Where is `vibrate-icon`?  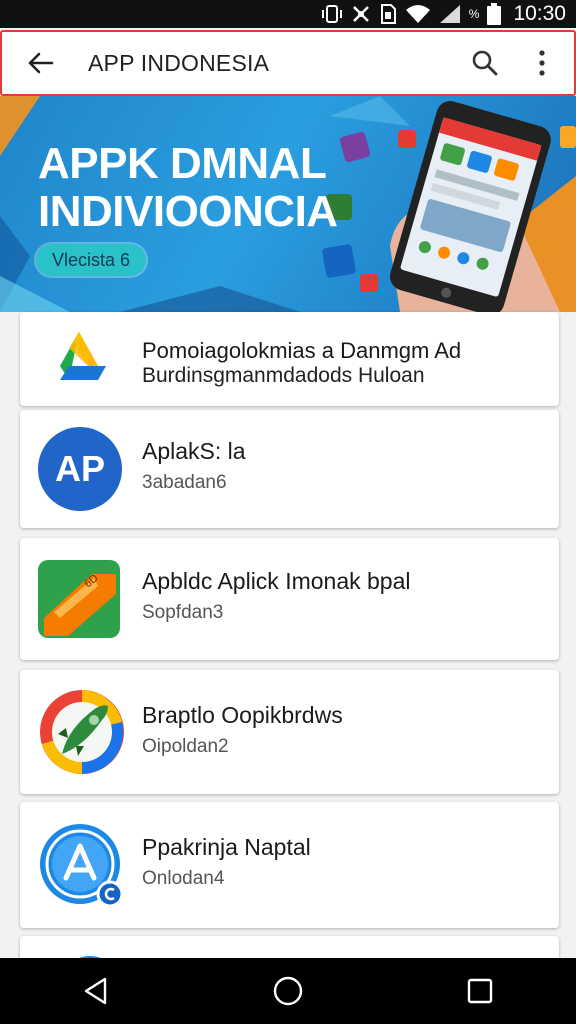
vibrate-icon is located at coordinates (332, 14).